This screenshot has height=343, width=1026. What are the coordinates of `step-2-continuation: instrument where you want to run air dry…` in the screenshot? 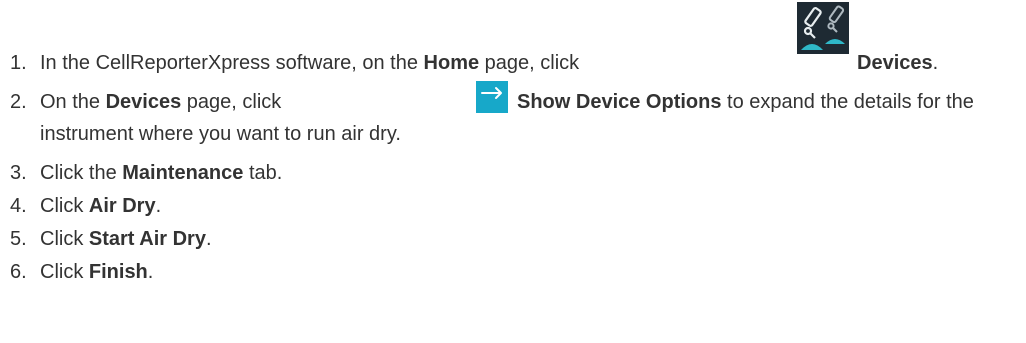 It's located at (220, 134).